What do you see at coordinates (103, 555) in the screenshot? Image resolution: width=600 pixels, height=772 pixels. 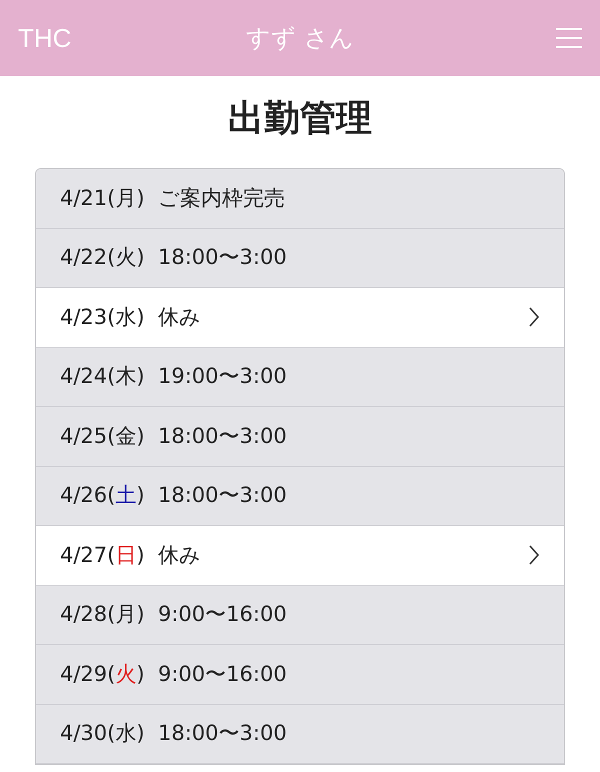 I see `date-label: 4/27(日)` at bounding box center [103, 555].